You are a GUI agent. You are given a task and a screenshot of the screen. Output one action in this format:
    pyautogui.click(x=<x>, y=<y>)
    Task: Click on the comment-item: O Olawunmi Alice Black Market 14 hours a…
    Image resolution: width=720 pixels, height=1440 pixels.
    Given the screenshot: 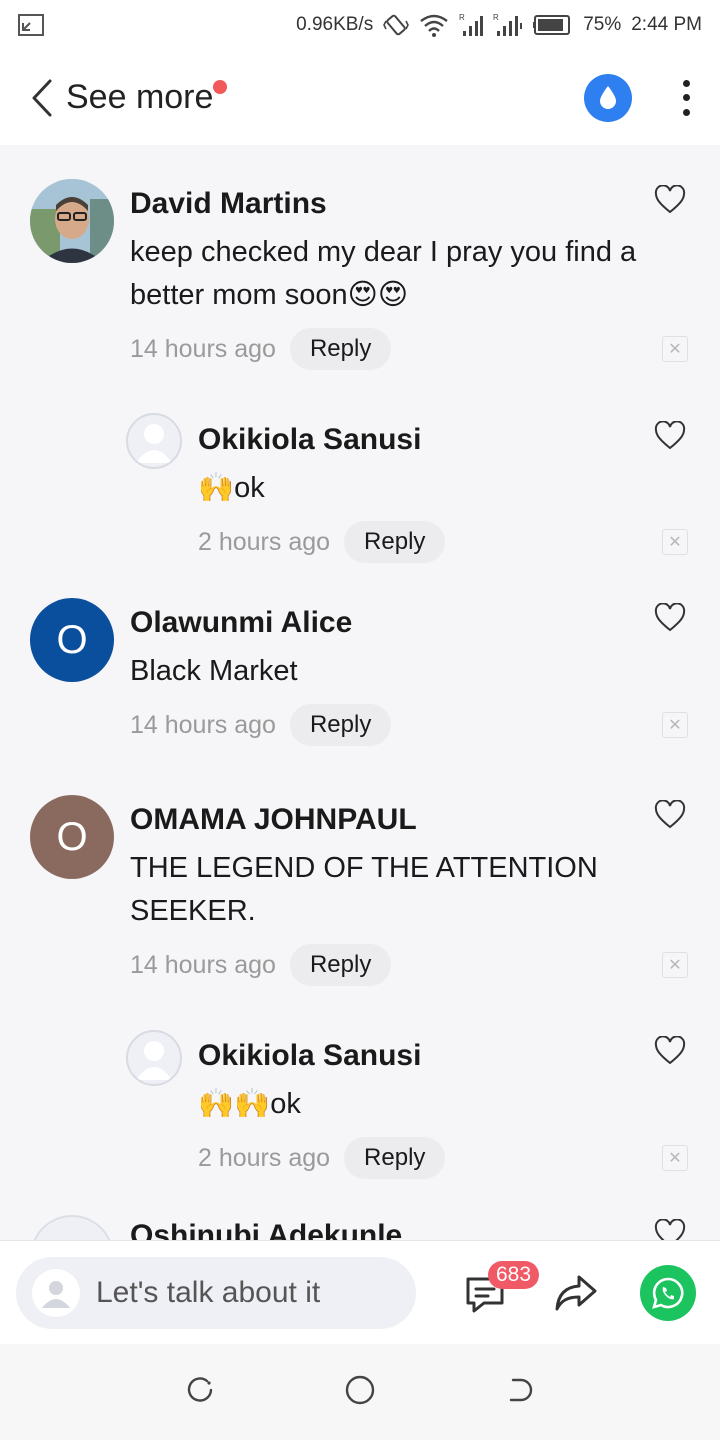 What is the action you would take?
    pyautogui.click(x=360, y=685)
    